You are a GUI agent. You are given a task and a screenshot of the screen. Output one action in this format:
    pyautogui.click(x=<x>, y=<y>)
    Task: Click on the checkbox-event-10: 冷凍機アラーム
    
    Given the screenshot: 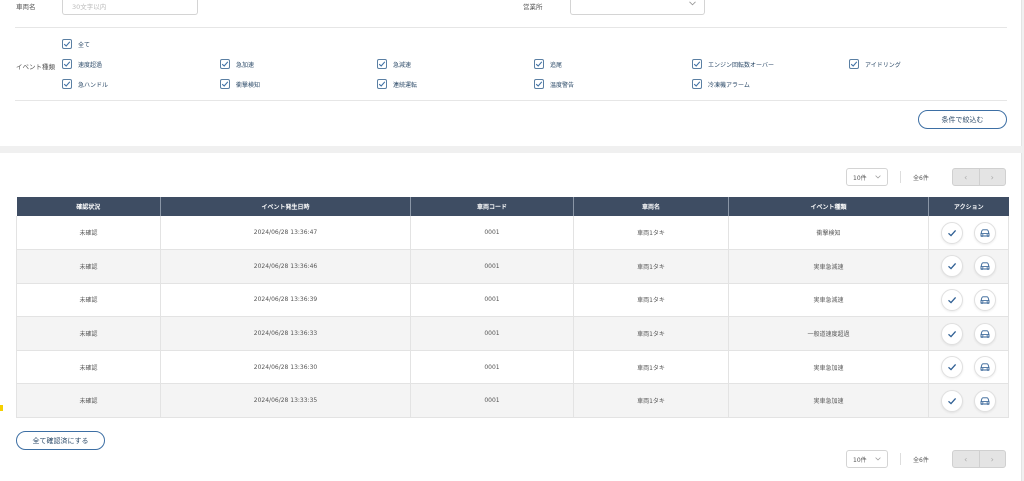 What is the action you would take?
    pyautogui.click(x=721, y=84)
    